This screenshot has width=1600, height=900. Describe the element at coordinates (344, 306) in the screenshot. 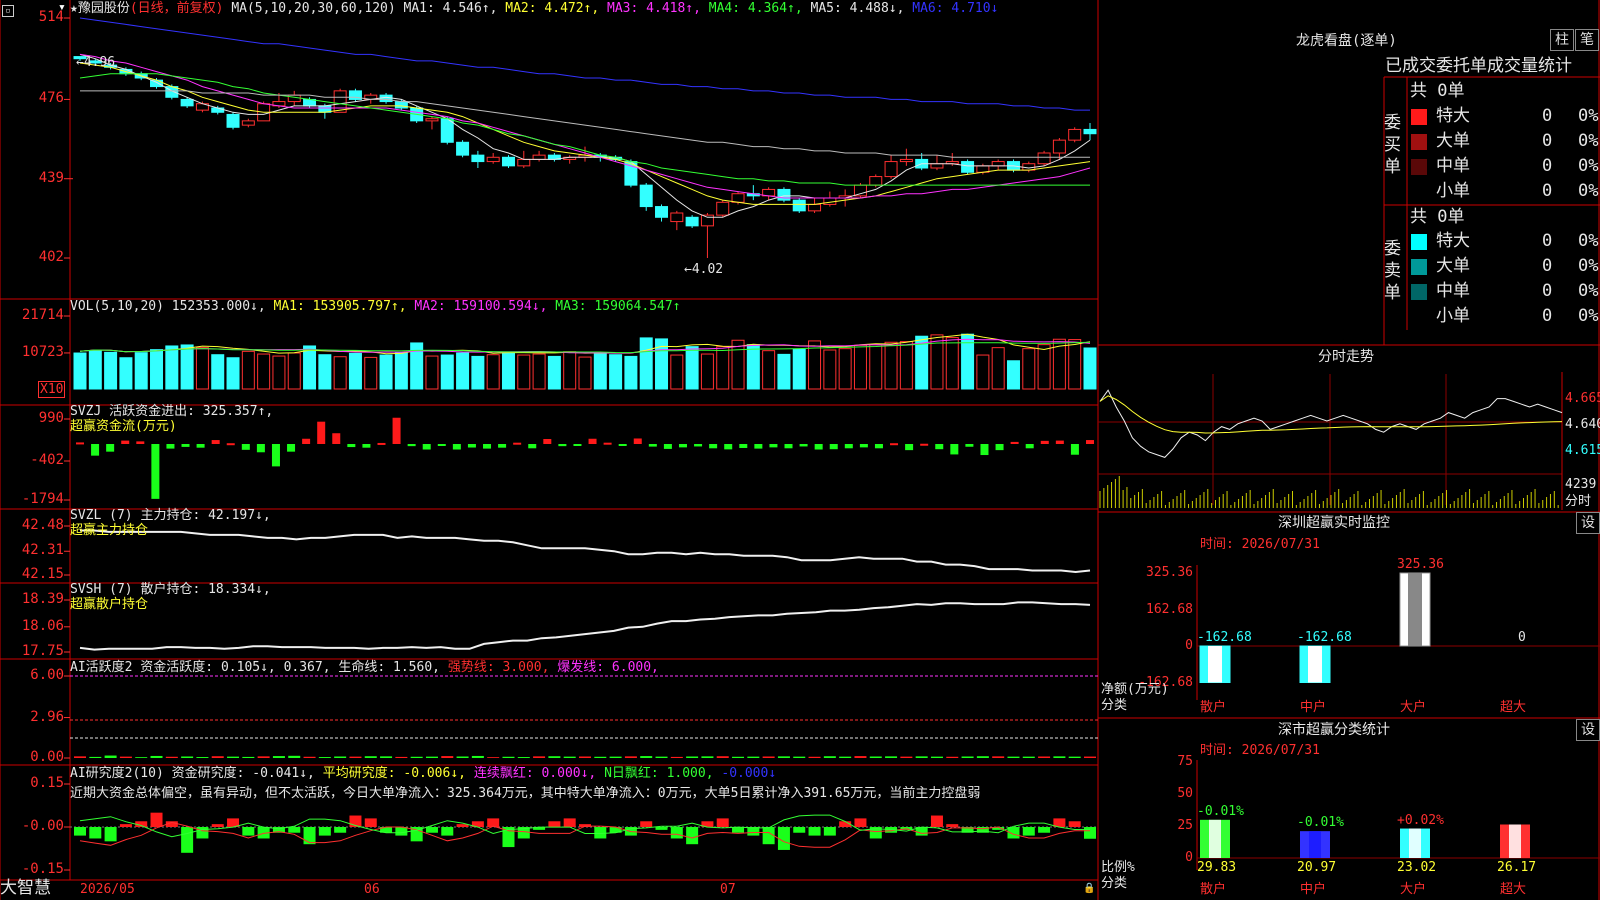

I see `vol-value-1: MA1: 153905.797↑,` at that location.